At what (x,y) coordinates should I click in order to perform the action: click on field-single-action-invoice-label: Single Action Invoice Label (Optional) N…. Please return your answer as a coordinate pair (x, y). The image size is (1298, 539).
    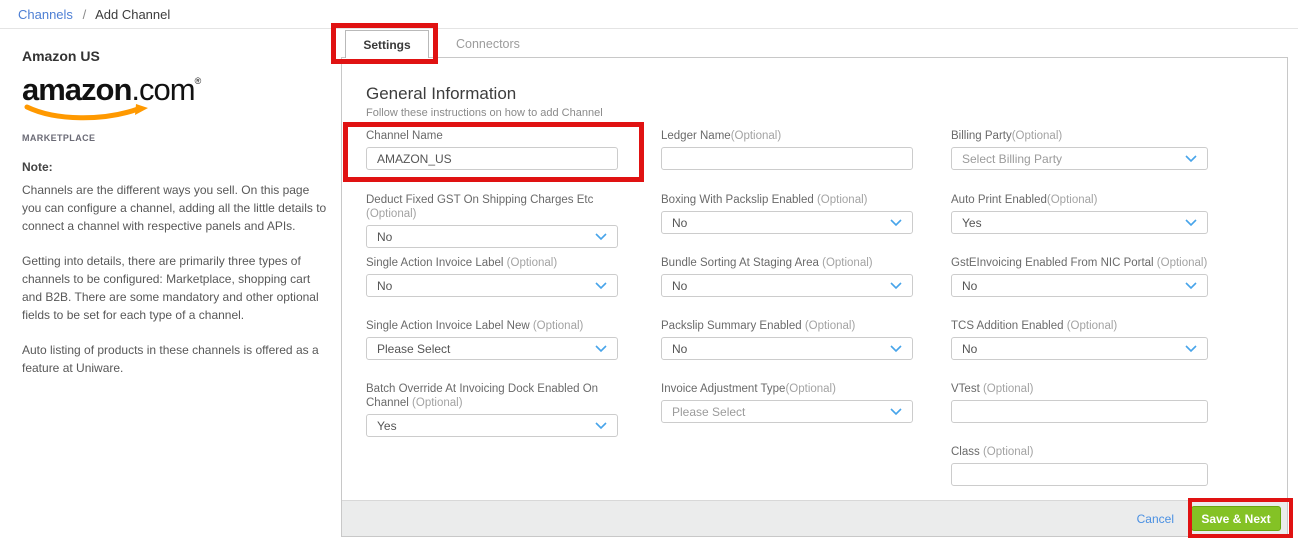
    Looking at the image, I should click on (492, 276).